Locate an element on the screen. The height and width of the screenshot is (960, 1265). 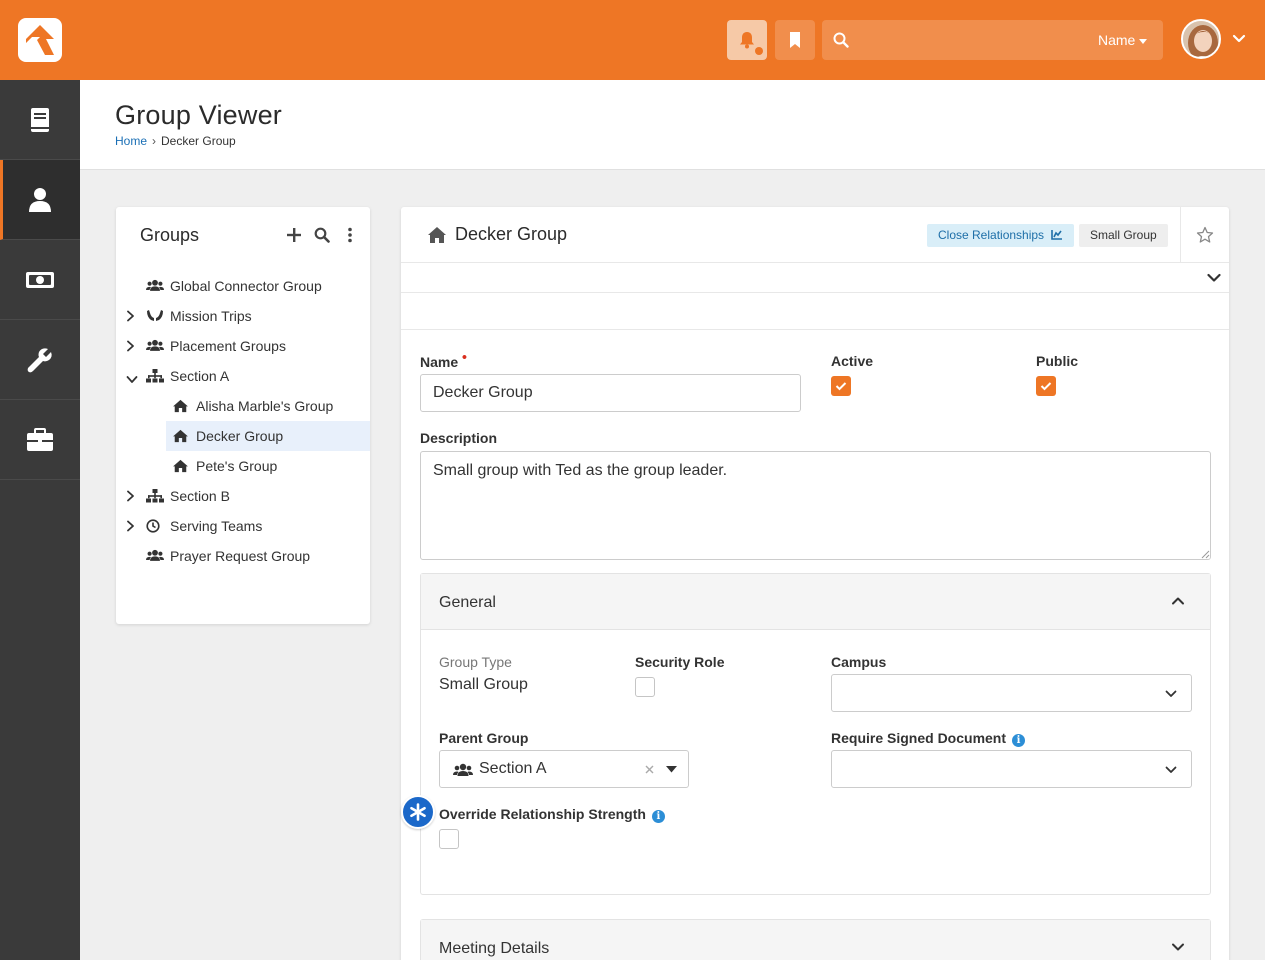
hands-icon is located at coordinates (155, 317).